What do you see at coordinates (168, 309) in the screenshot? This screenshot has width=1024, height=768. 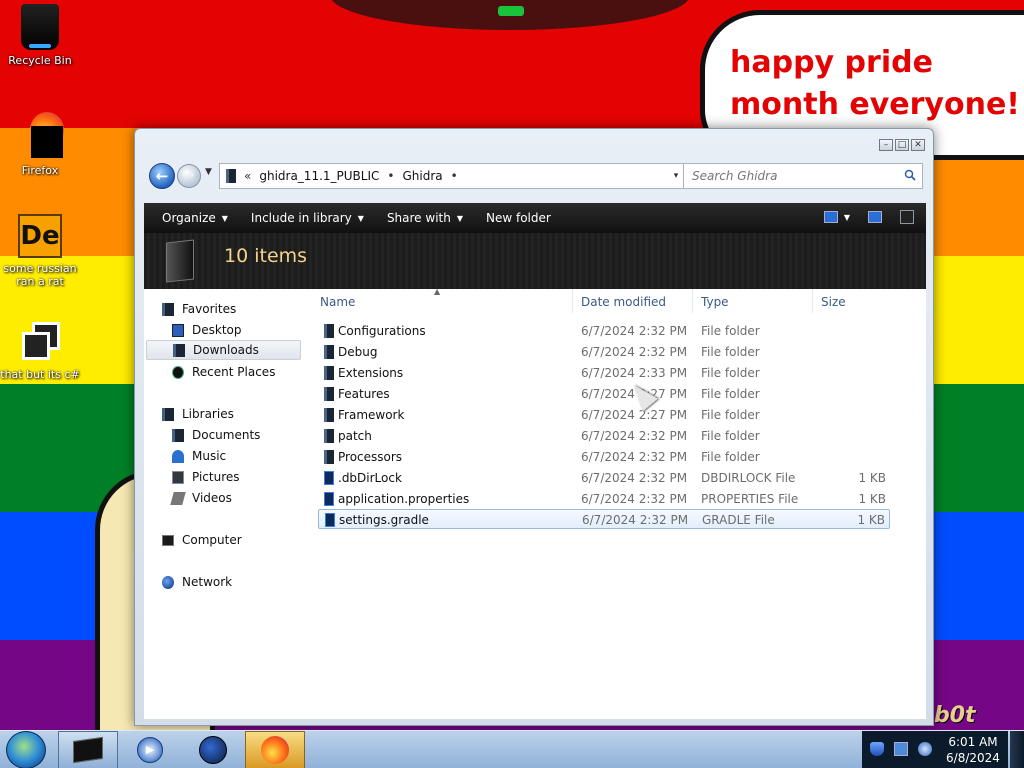 I see `star-icon` at bounding box center [168, 309].